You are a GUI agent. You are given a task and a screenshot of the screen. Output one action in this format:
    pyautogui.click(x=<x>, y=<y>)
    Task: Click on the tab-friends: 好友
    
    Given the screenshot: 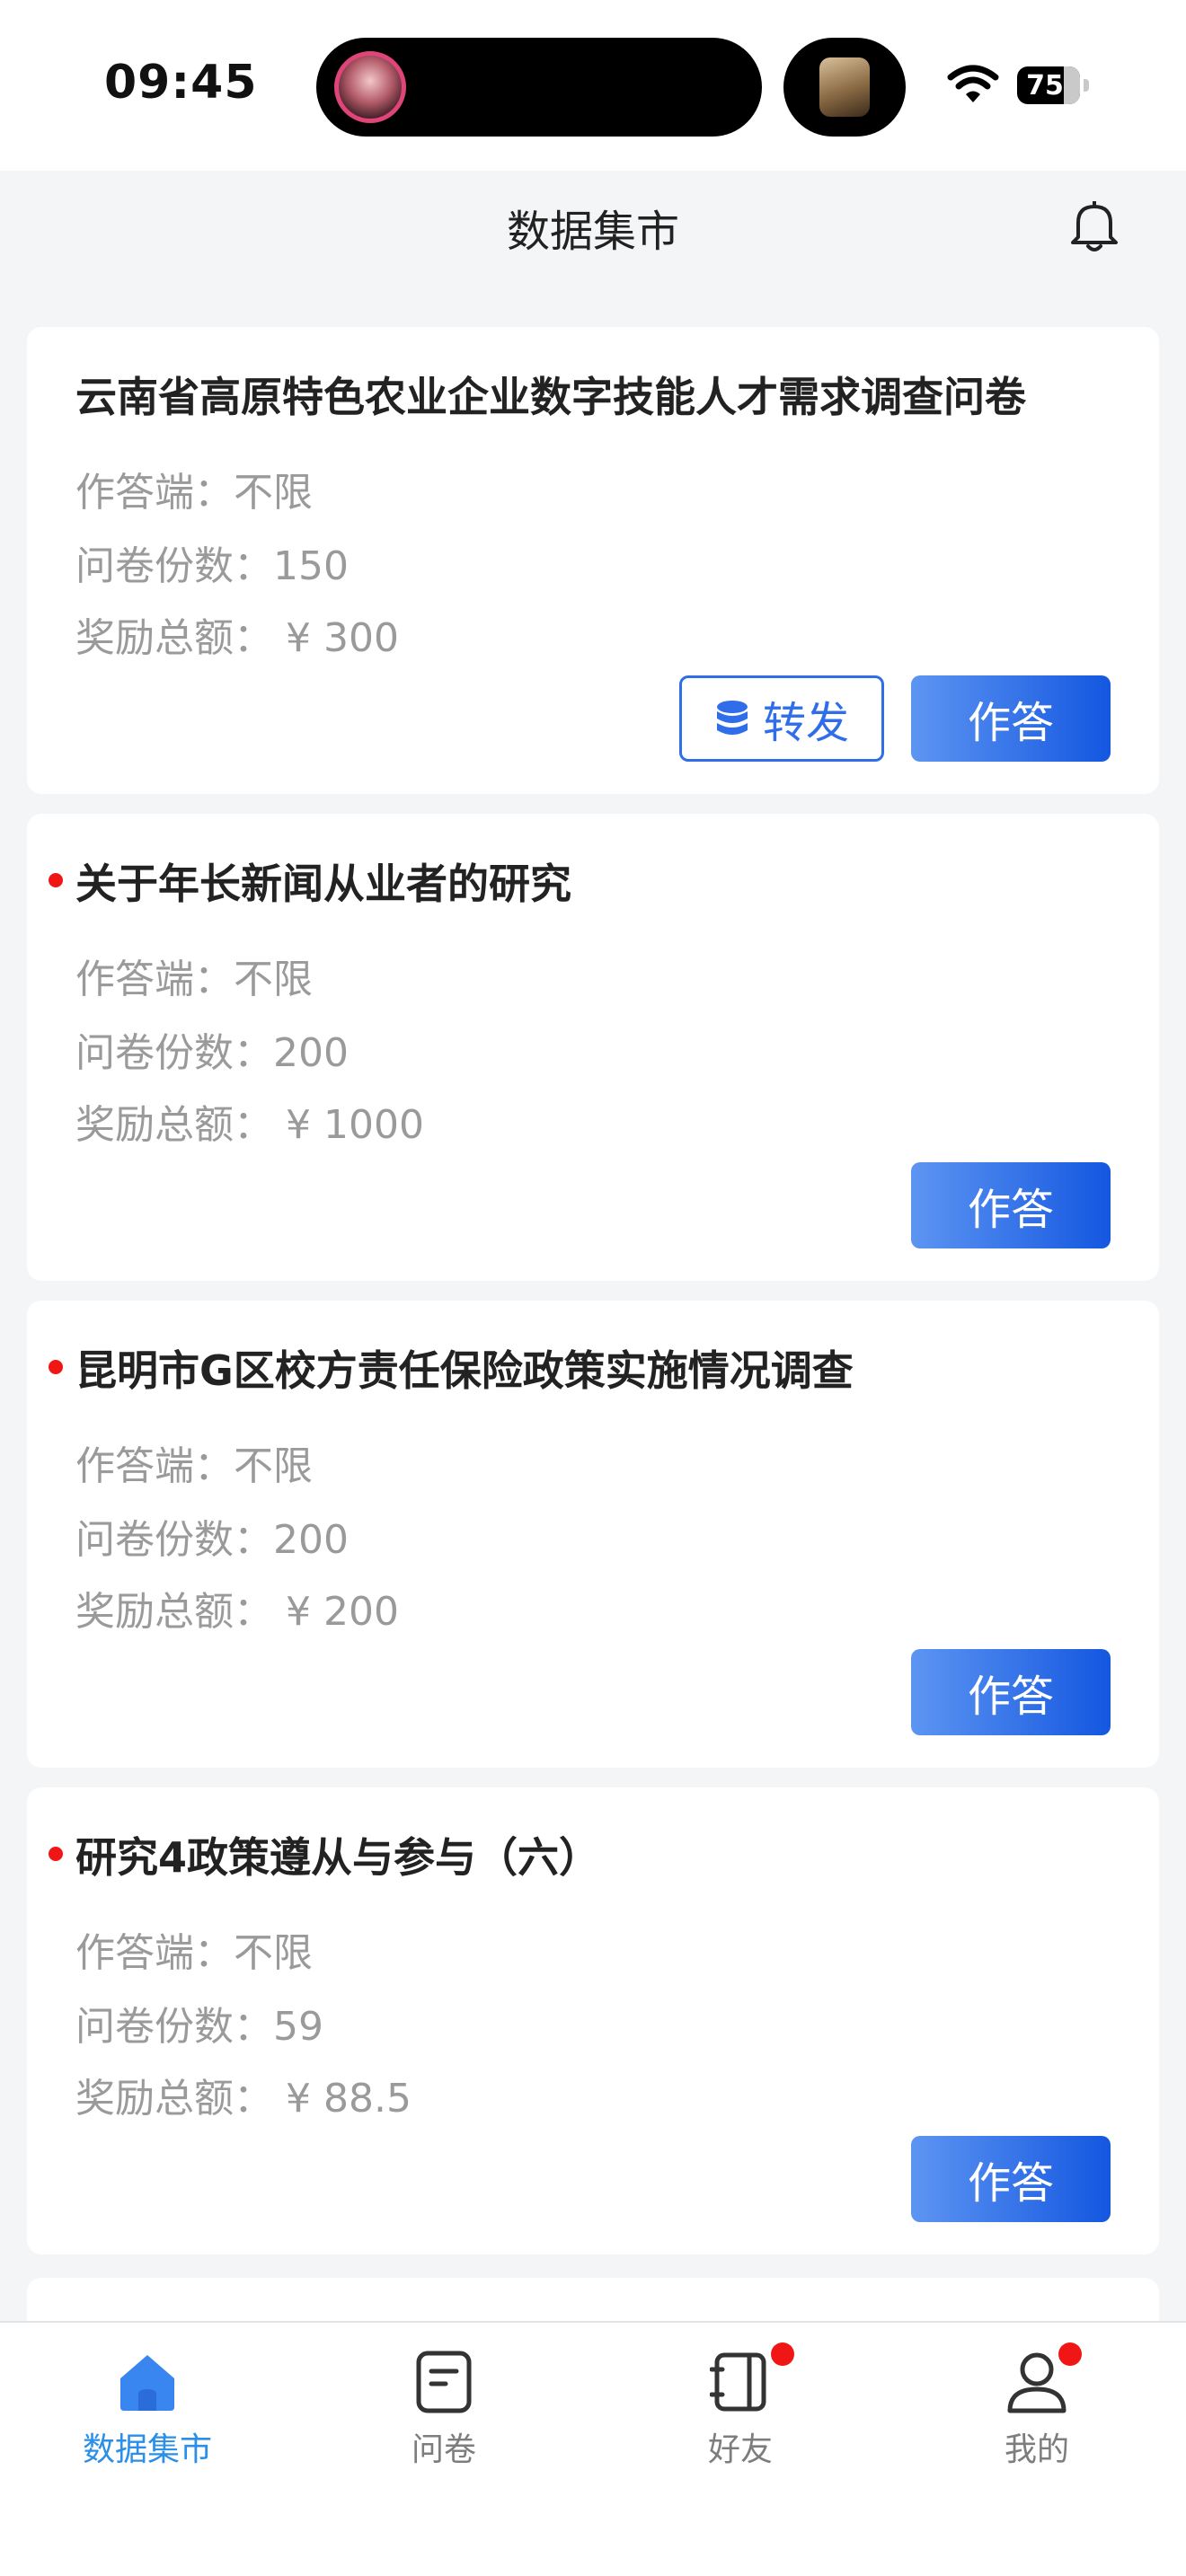 What is the action you would take?
    pyautogui.click(x=740, y=2405)
    